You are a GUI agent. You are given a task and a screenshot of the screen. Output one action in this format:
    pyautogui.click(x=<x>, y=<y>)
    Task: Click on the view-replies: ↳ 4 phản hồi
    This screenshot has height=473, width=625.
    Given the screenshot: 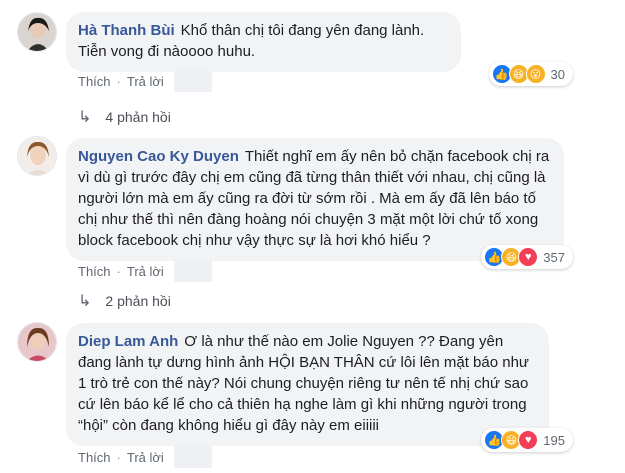 What is the action you would take?
    pyautogui.click(x=124, y=117)
    